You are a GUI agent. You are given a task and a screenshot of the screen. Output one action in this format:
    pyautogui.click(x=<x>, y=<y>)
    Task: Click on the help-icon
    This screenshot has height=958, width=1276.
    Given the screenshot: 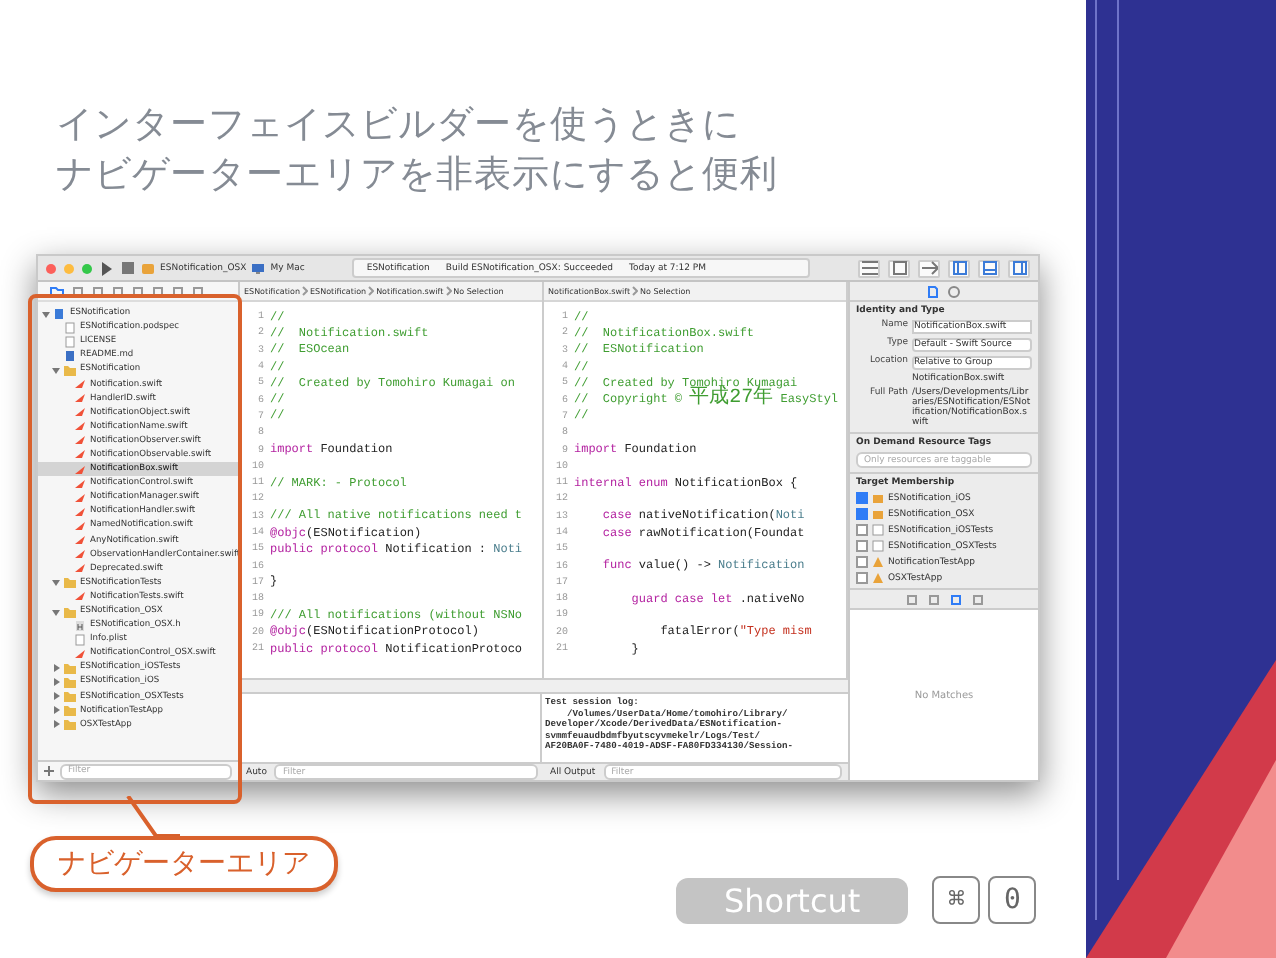 What is the action you would take?
    pyautogui.click(x=954, y=291)
    